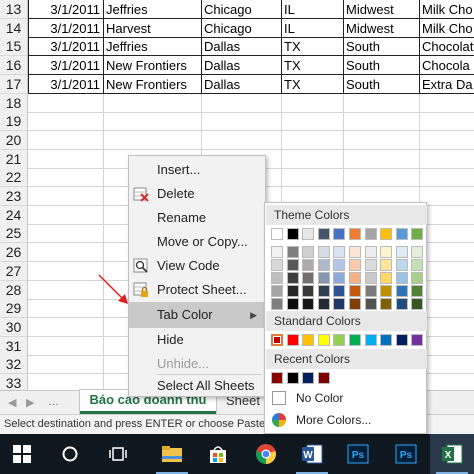  What do you see at coordinates (14, 178) in the screenshot?
I see `row-header: 22` at bounding box center [14, 178].